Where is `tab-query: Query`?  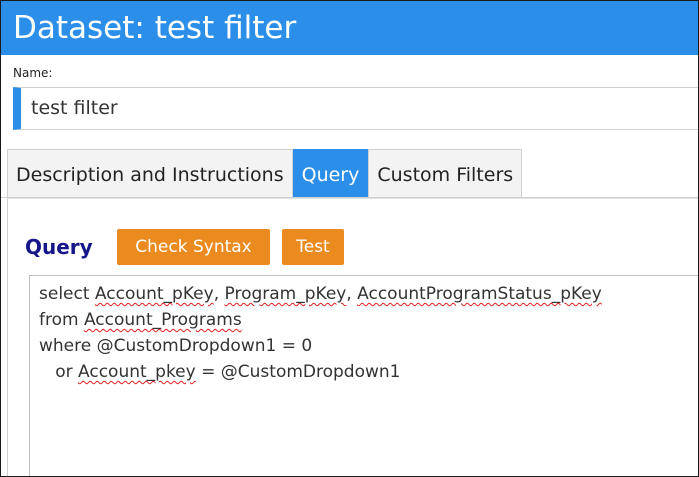
tab-query: Query is located at coordinates (330, 173).